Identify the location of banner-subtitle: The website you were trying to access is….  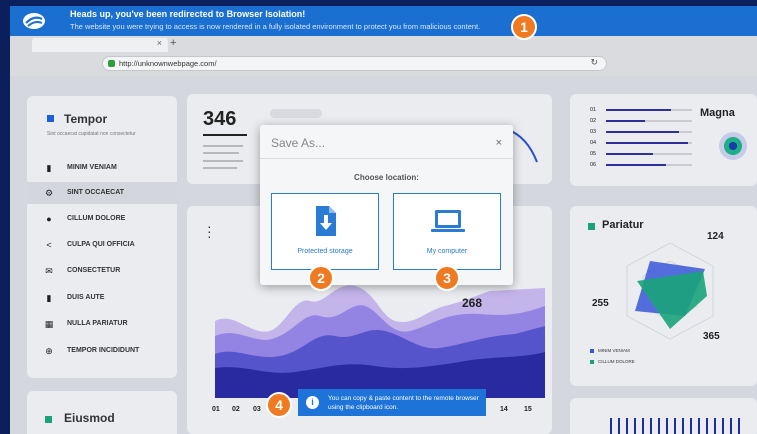
(275, 26).